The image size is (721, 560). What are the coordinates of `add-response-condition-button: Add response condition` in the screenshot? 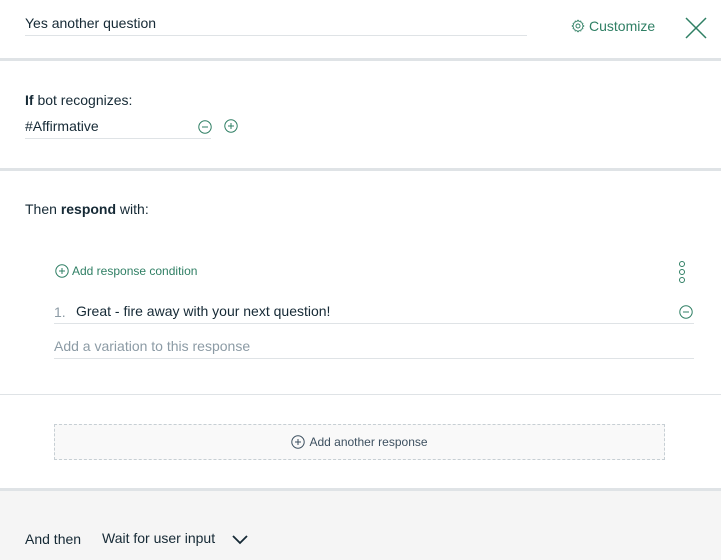 It's located at (126, 271).